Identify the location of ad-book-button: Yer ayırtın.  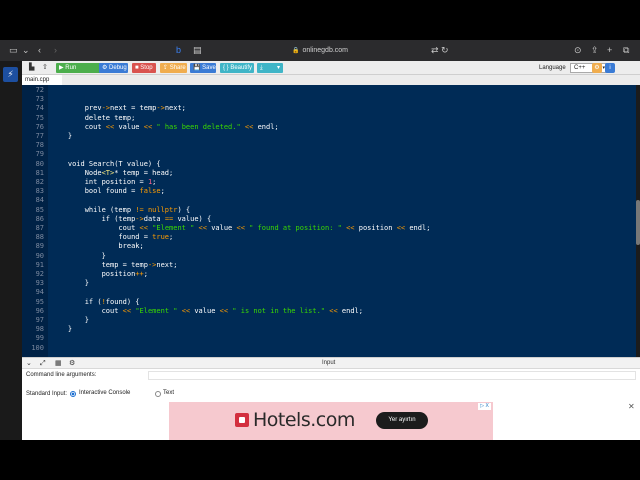
(402, 420).